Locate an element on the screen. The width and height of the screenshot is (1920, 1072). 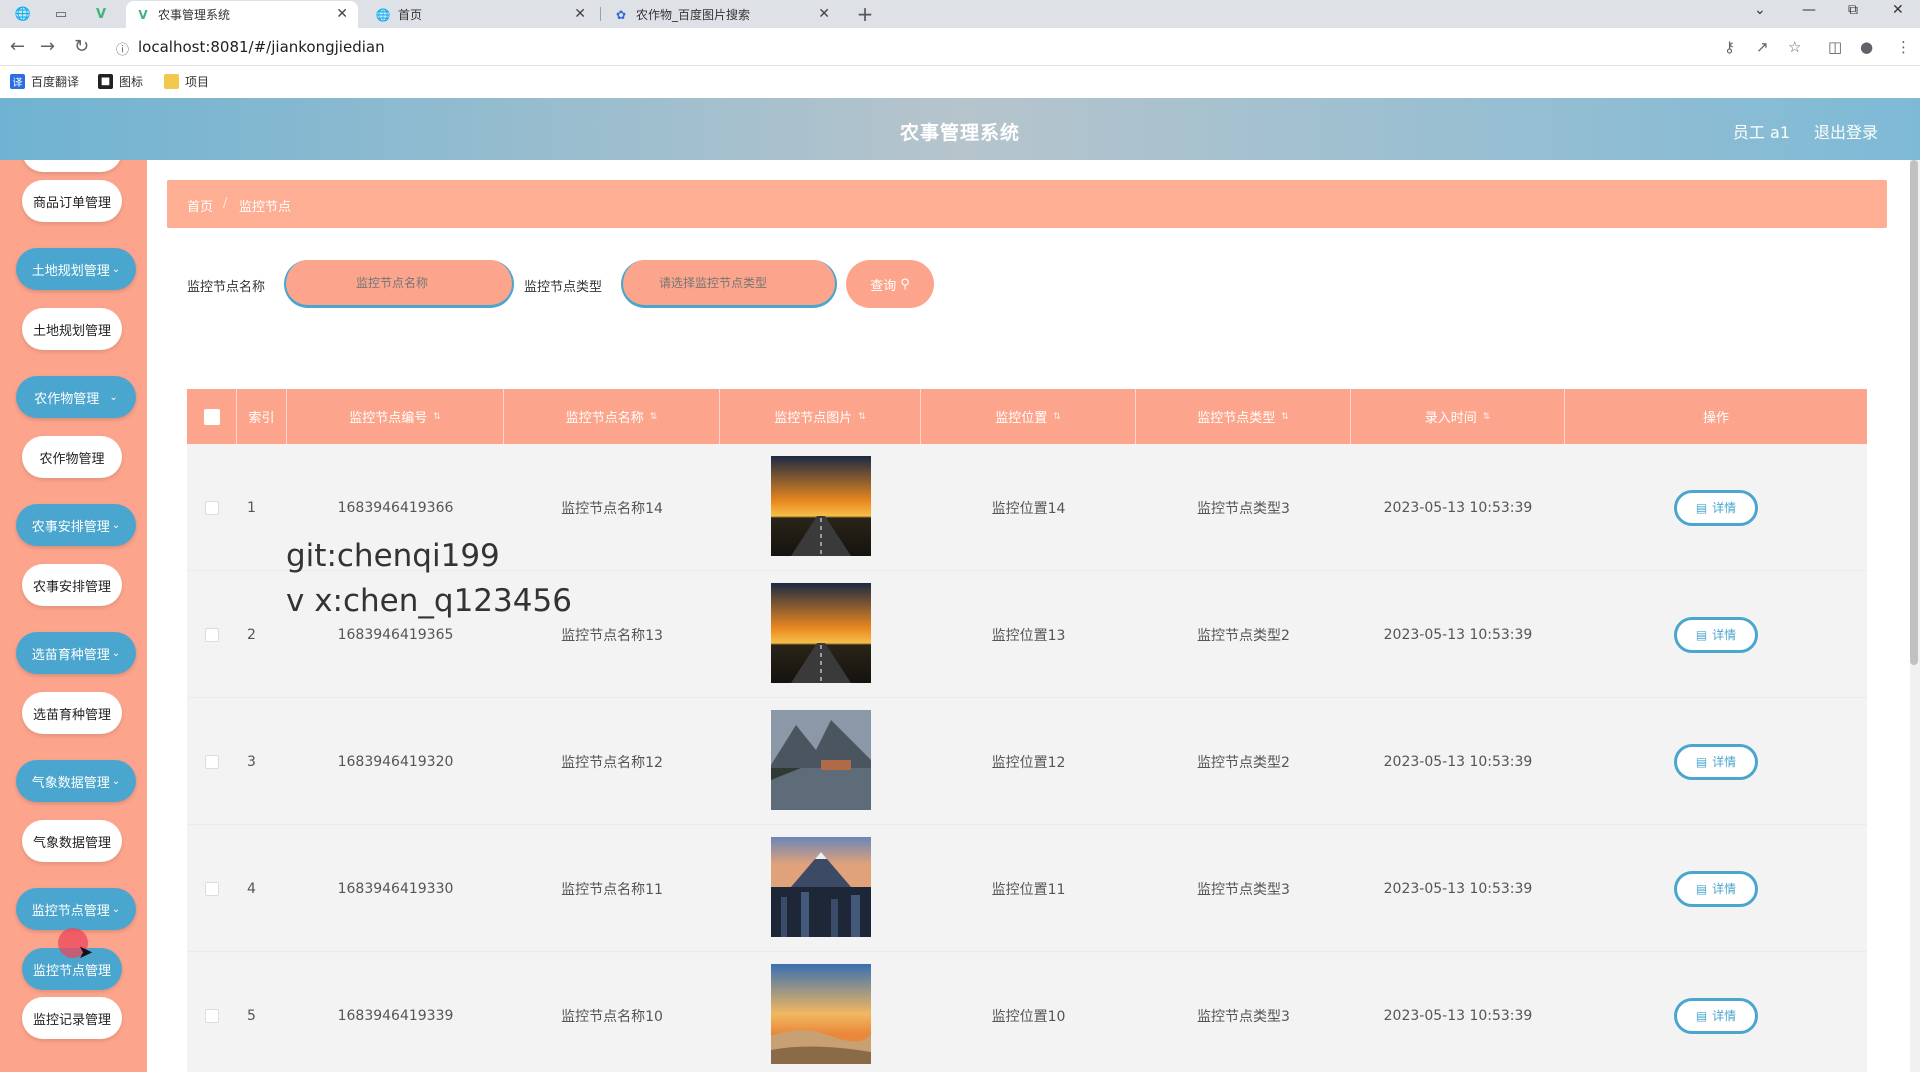
cell-image is located at coordinates (820, 634).